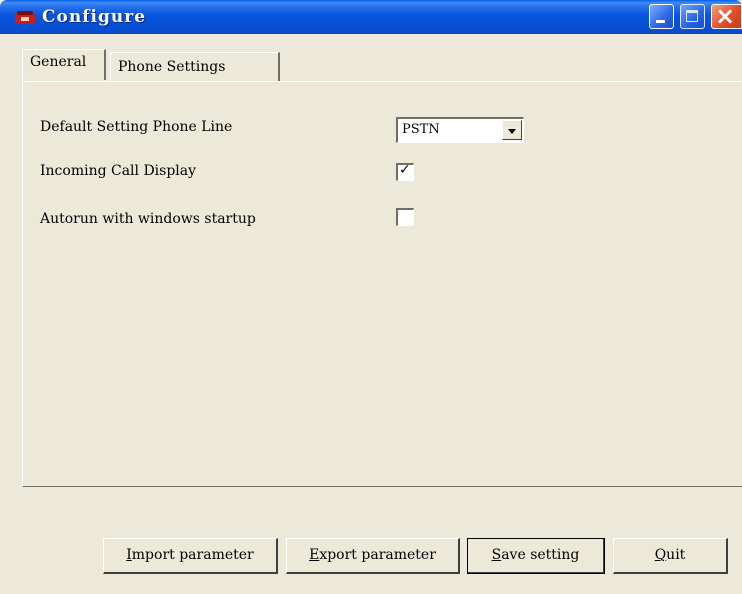  Describe the element at coordinates (460, 130) in the screenshot. I see `phone-line-select: PSTN` at that location.